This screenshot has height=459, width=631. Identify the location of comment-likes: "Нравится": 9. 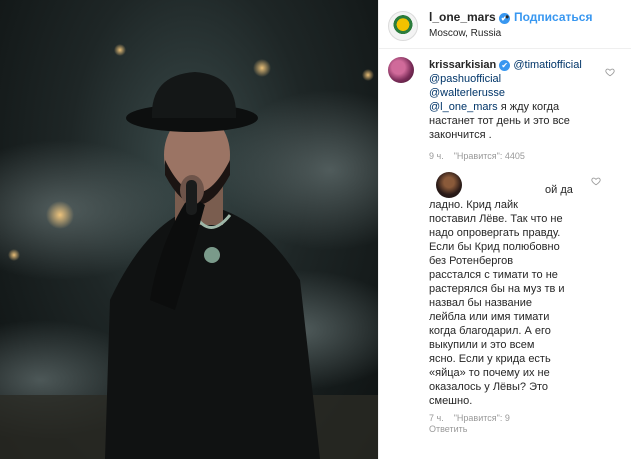
(482, 418).